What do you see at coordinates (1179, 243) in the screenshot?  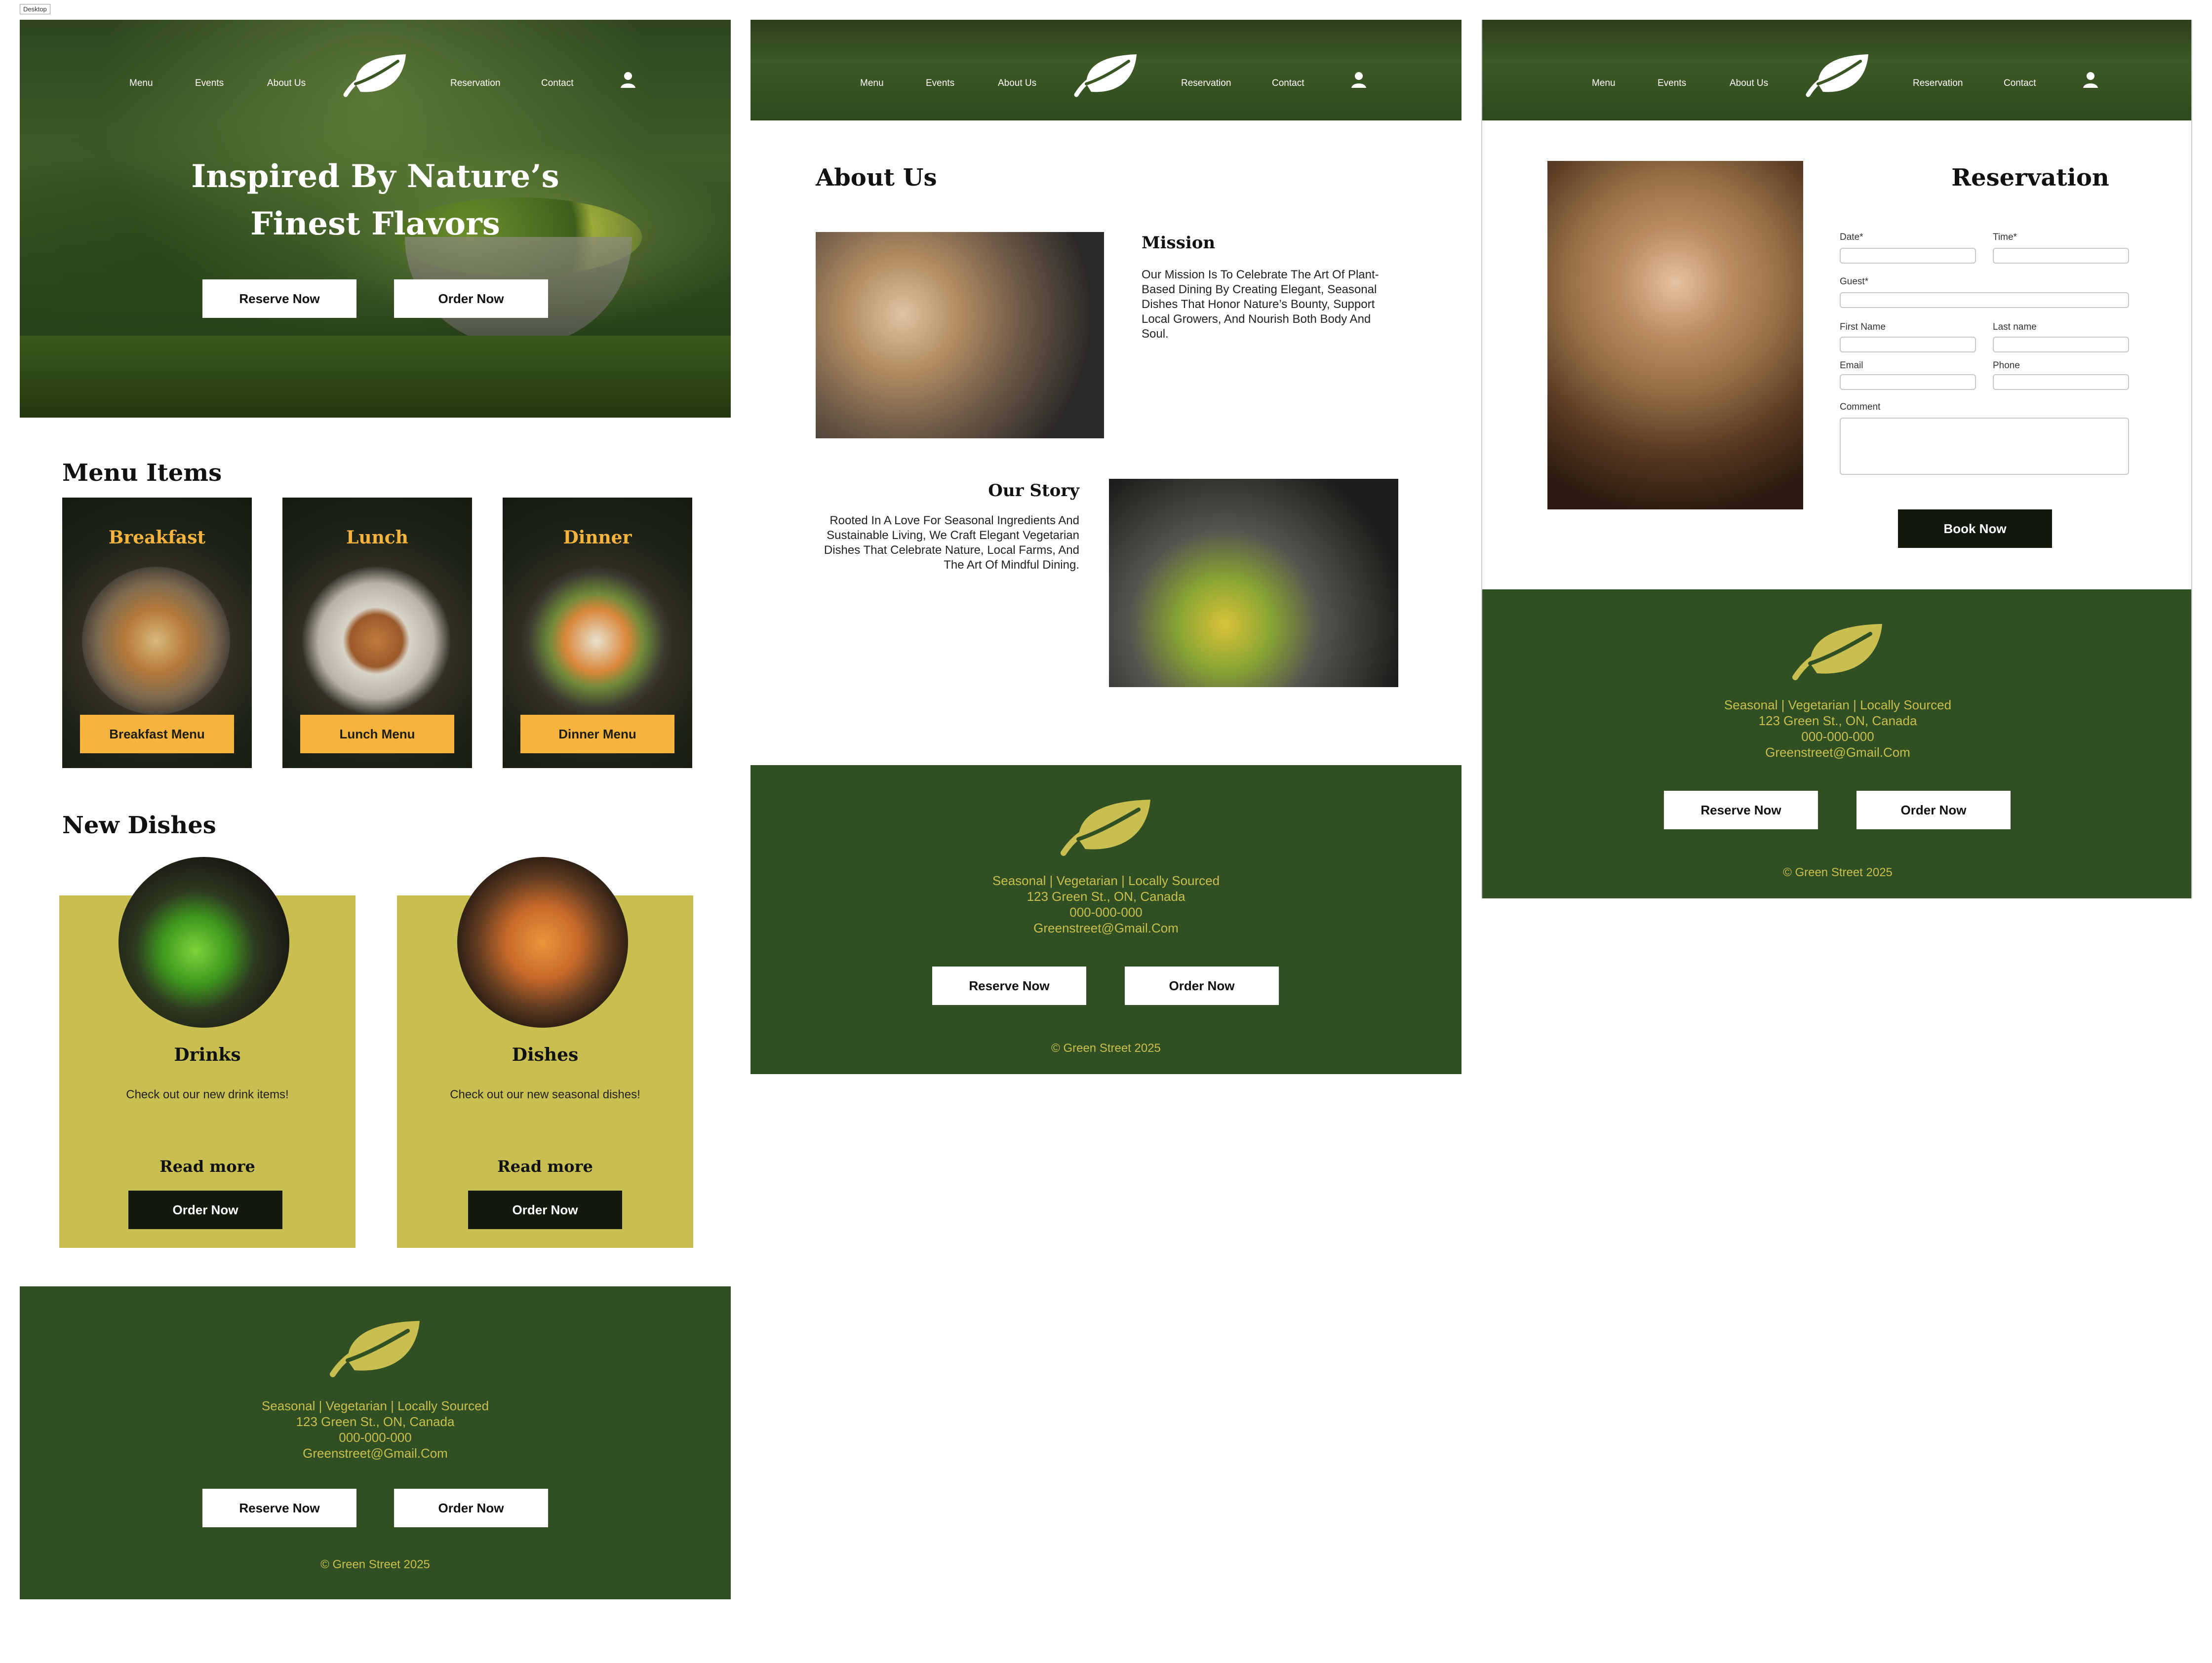 I see `mission-heading: Mission` at bounding box center [1179, 243].